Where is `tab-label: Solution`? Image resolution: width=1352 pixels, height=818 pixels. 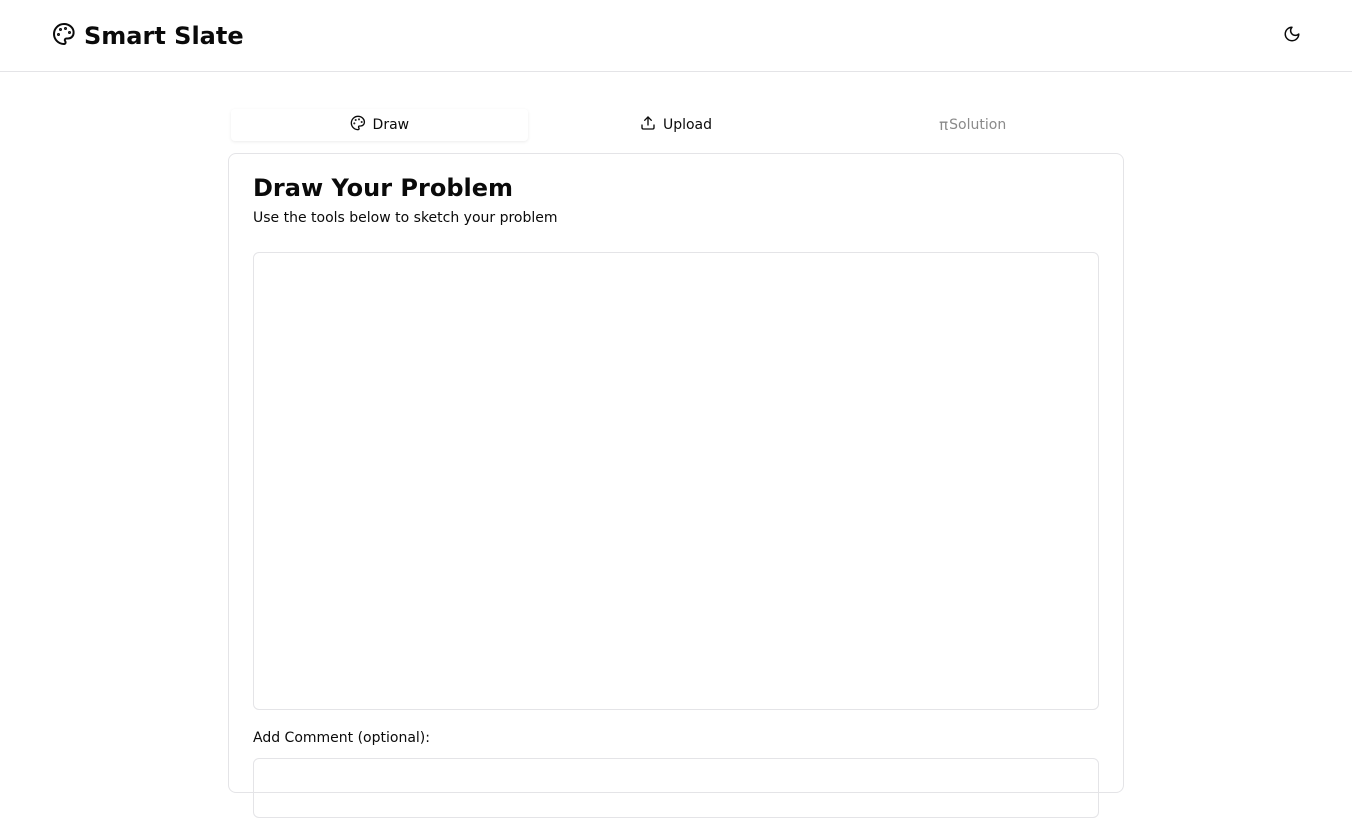
tab-label: Solution is located at coordinates (978, 125).